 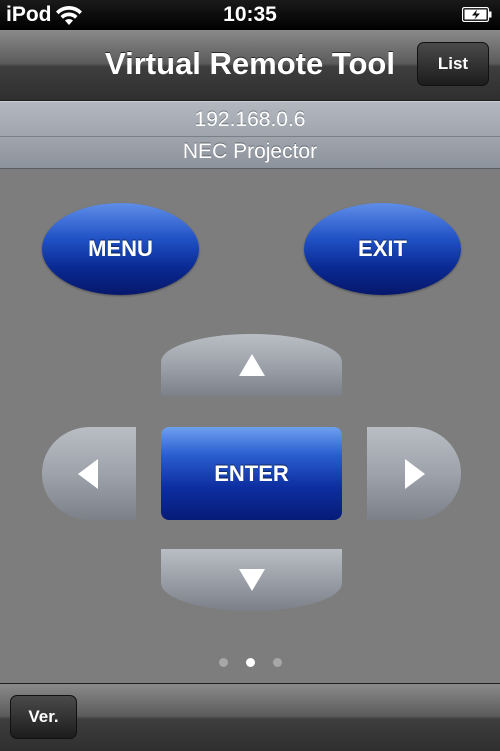 I want to click on arrow-right-icon, so click(x=415, y=473).